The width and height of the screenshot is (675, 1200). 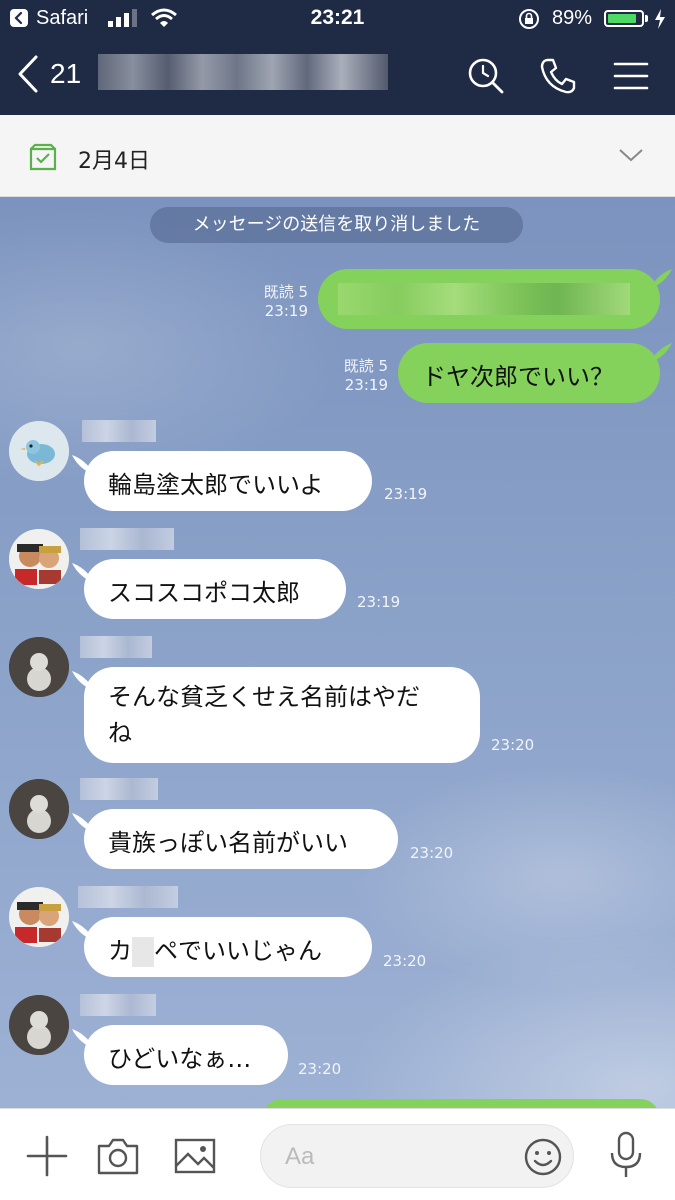 I want to click on battery-fill, so click(x=622, y=18).